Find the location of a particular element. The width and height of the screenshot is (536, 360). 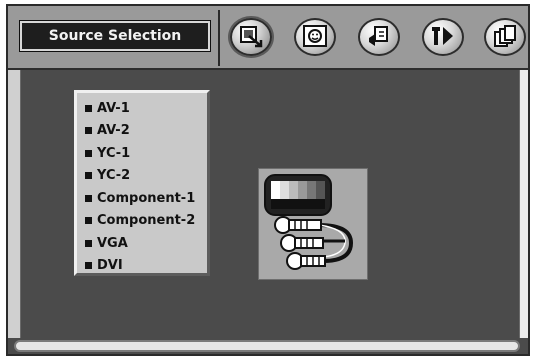

audio-menu-button is located at coordinates (379, 37).